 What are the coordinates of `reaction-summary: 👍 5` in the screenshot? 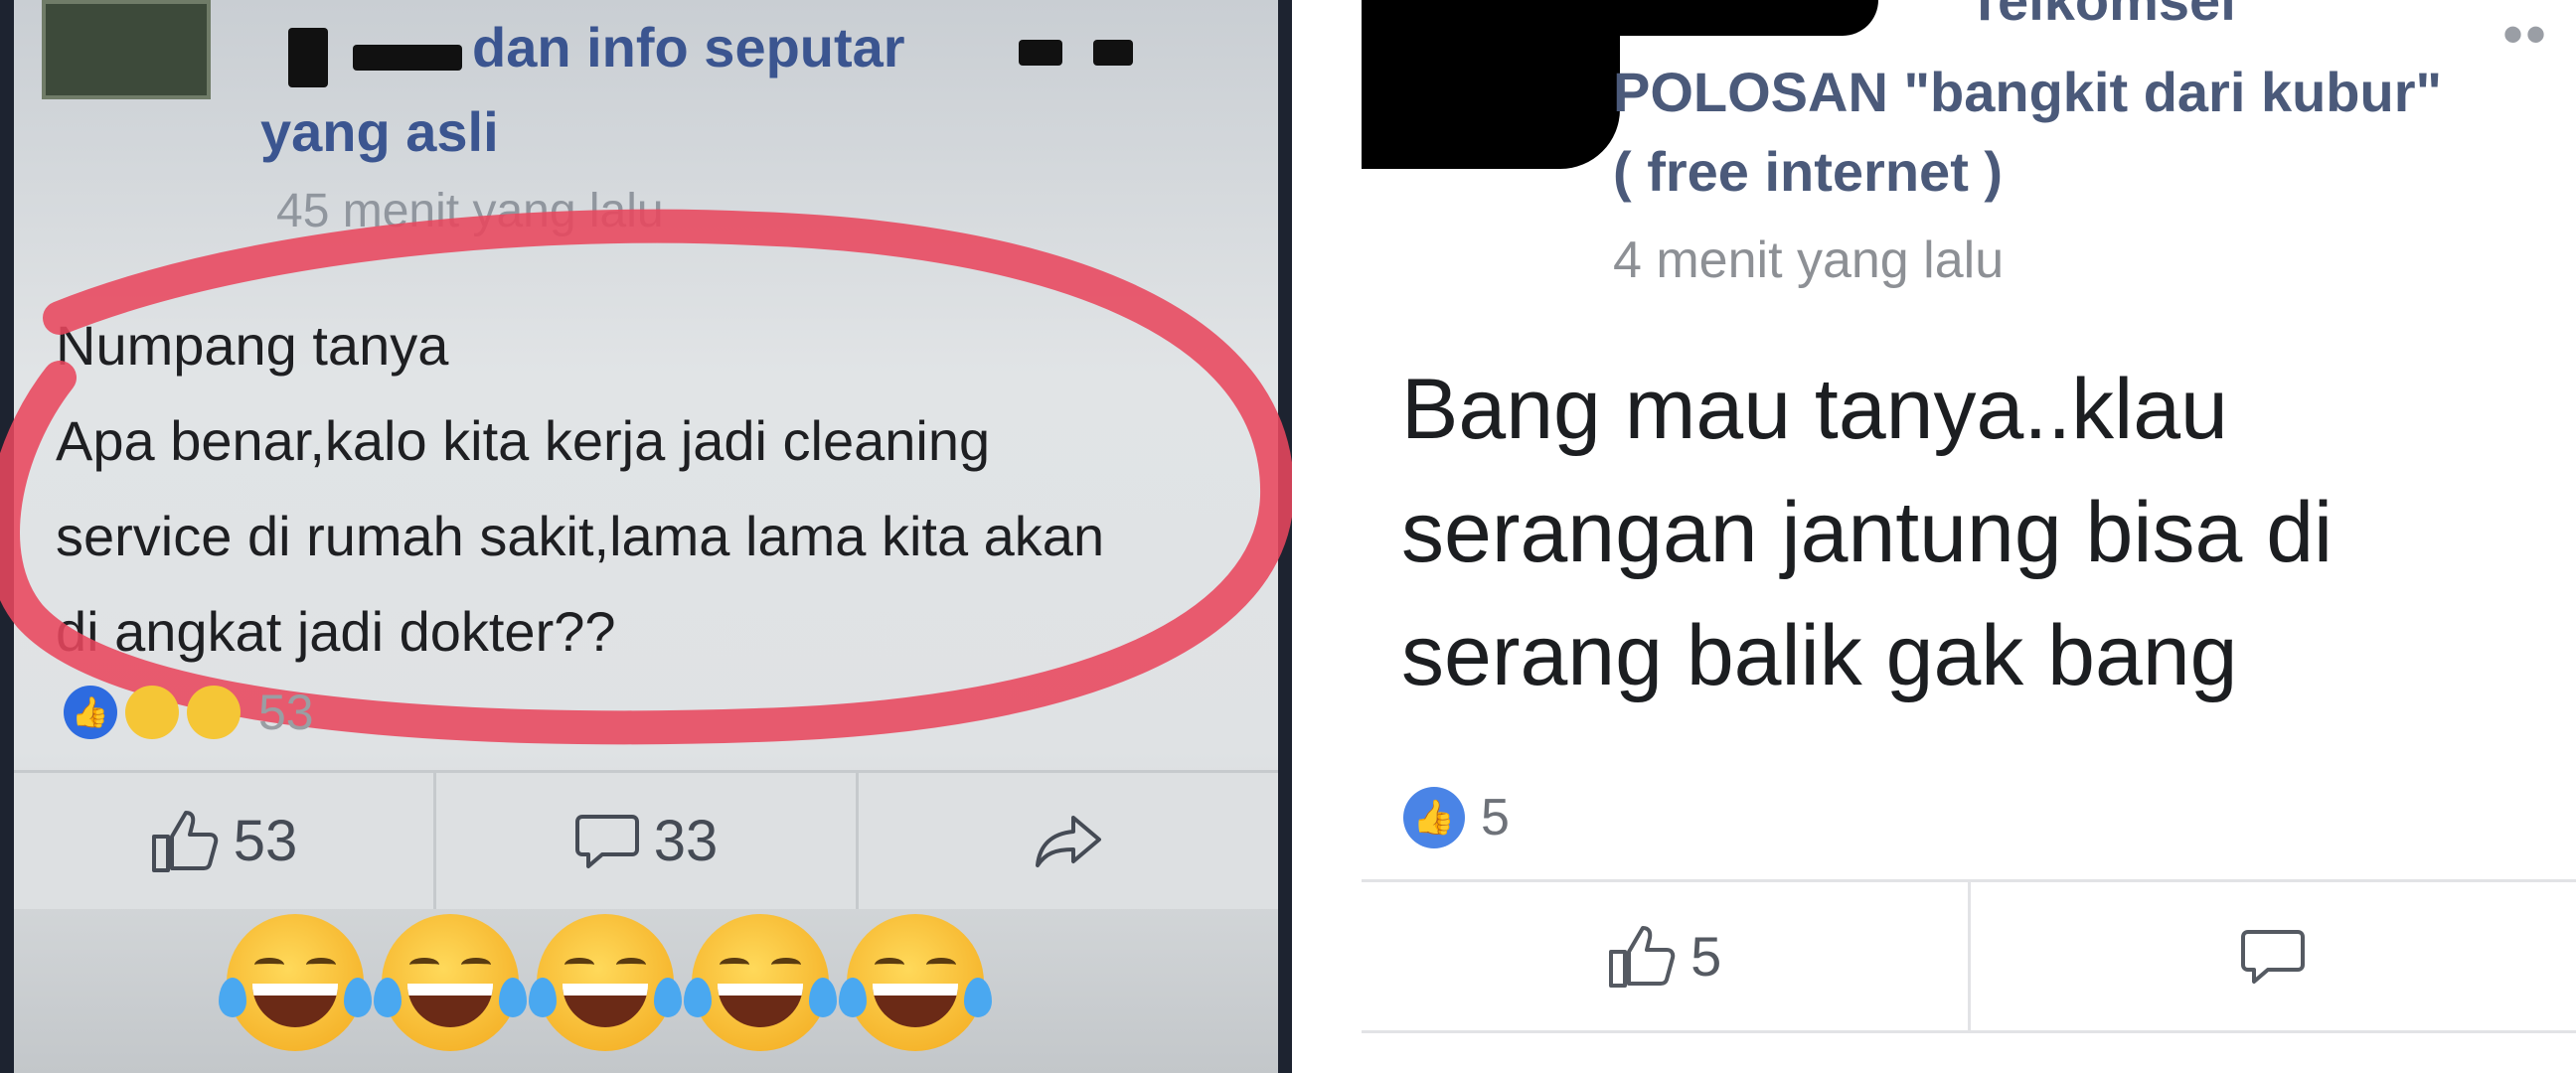 It's located at (1456, 817).